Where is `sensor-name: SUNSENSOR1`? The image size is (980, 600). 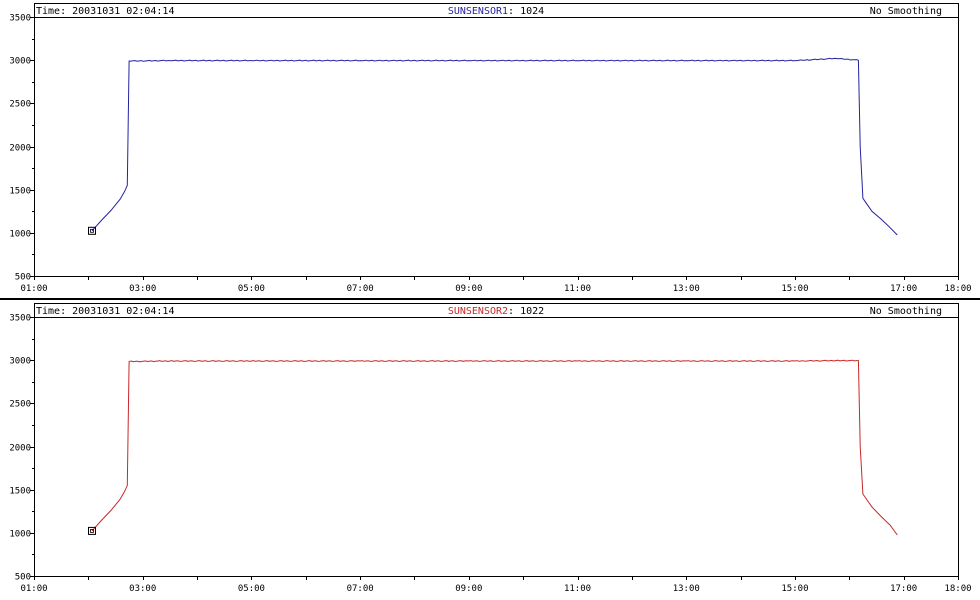 sensor-name: SUNSENSOR1 is located at coordinates (478, 11).